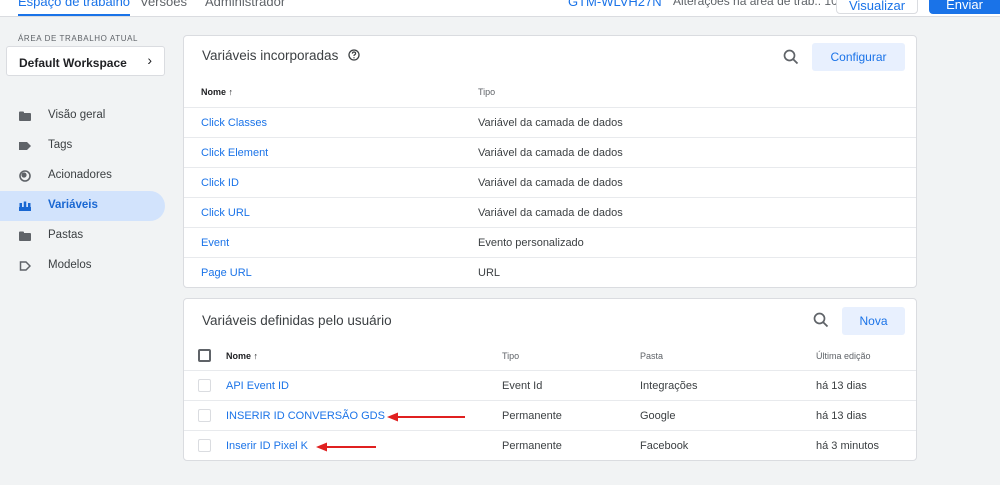 The image size is (1000, 485). Describe the element at coordinates (257, 386) in the screenshot. I see `variable-name-link: API Event ID` at that location.